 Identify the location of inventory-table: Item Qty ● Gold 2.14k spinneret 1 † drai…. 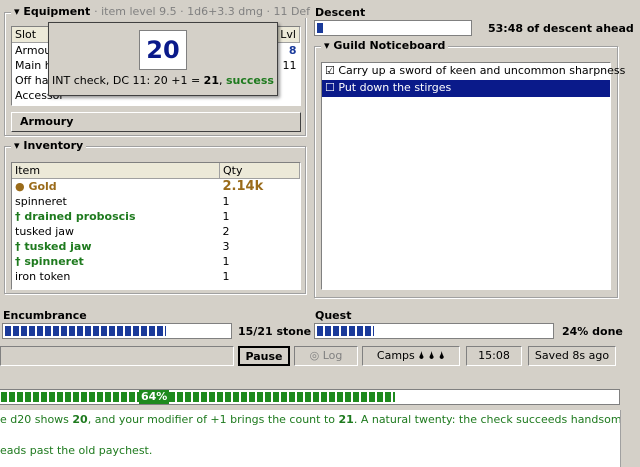
(156, 226).